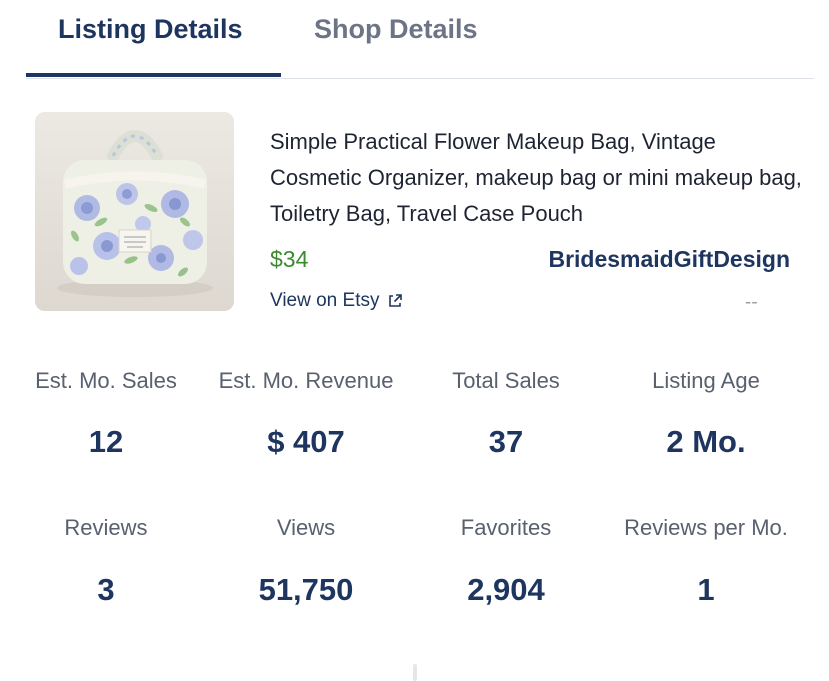  Describe the element at coordinates (706, 380) in the screenshot. I see `stat-label-listing-age: Listing Age` at that location.